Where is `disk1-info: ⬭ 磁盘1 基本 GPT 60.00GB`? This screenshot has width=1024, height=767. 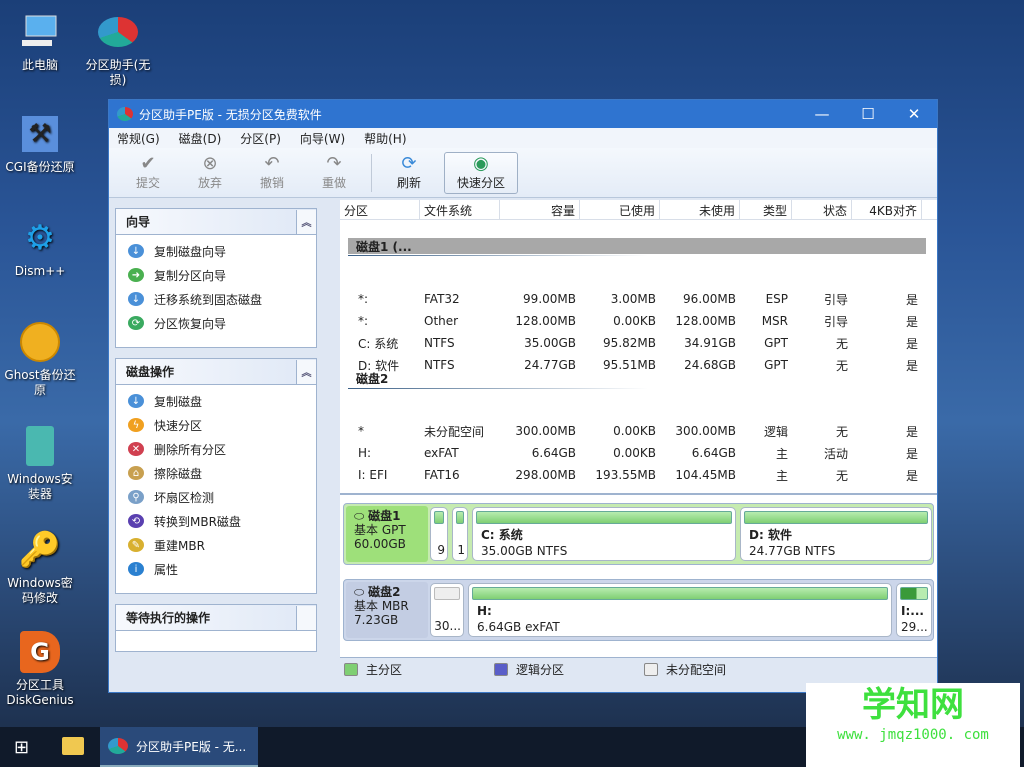 disk1-info: ⬭ 磁盘1 基本 GPT 60.00GB is located at coordinates (387, 534).